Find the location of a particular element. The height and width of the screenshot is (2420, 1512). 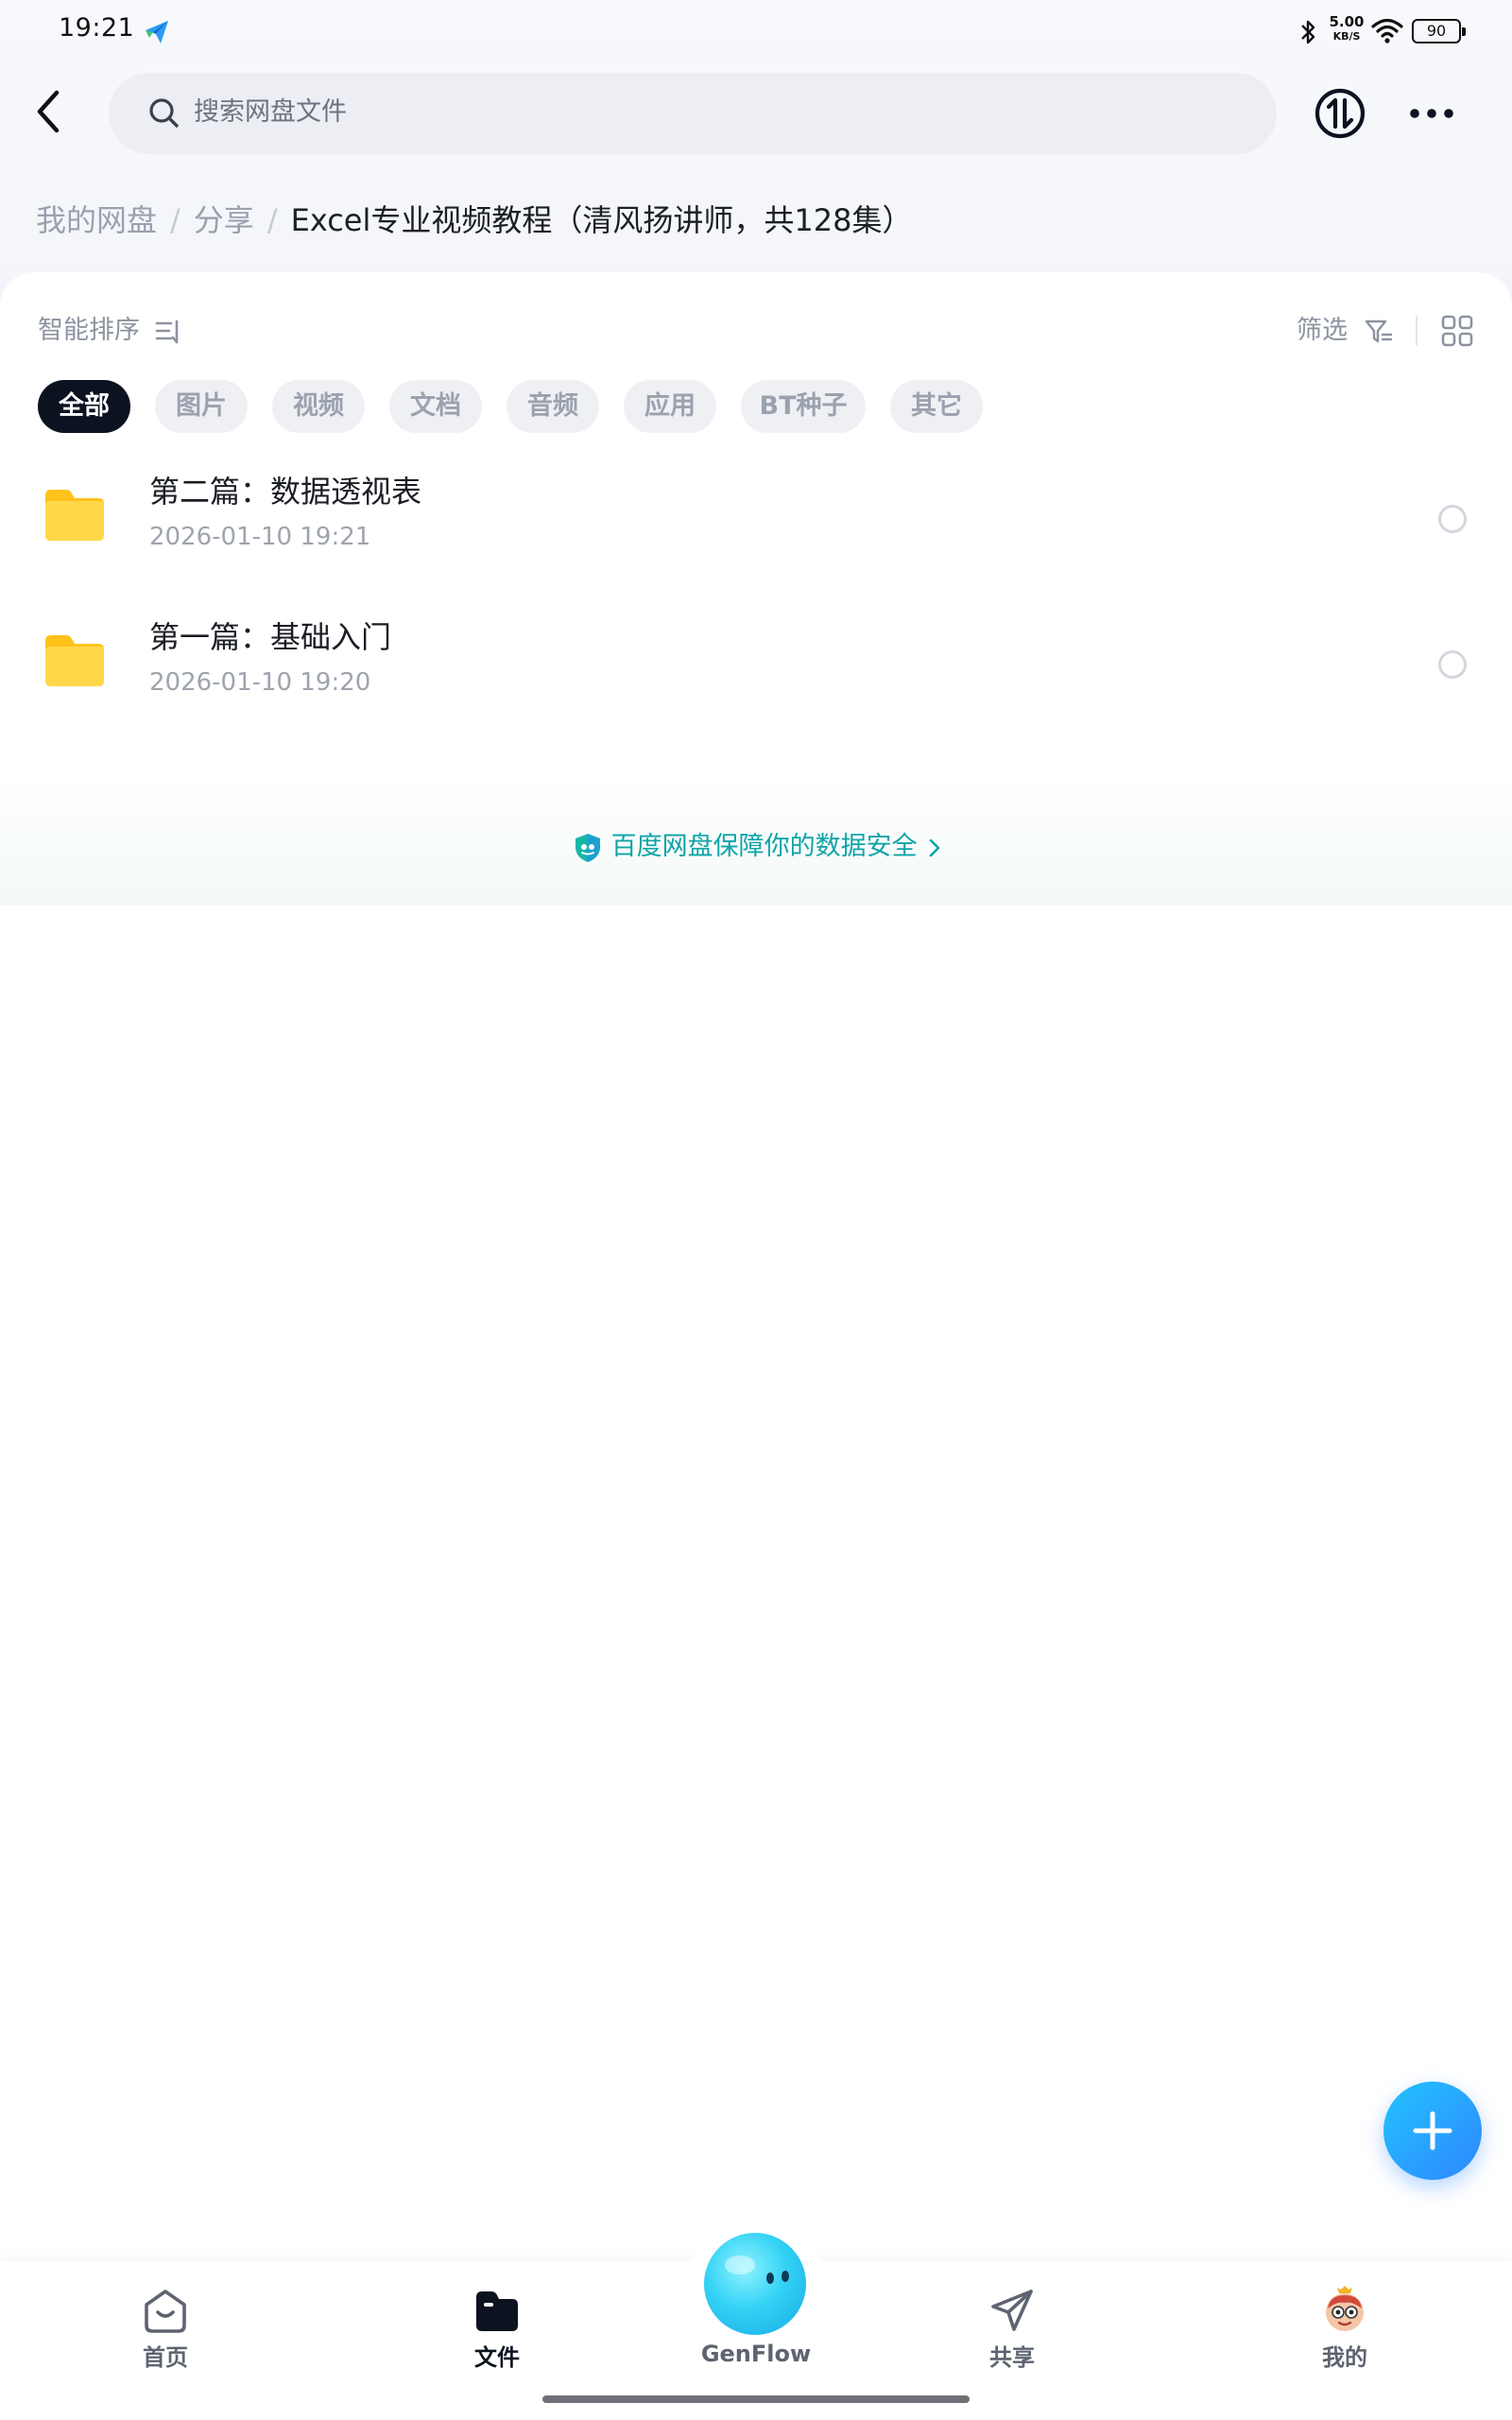

tab-label: 我的 is located at coordinates (1344, 2357).